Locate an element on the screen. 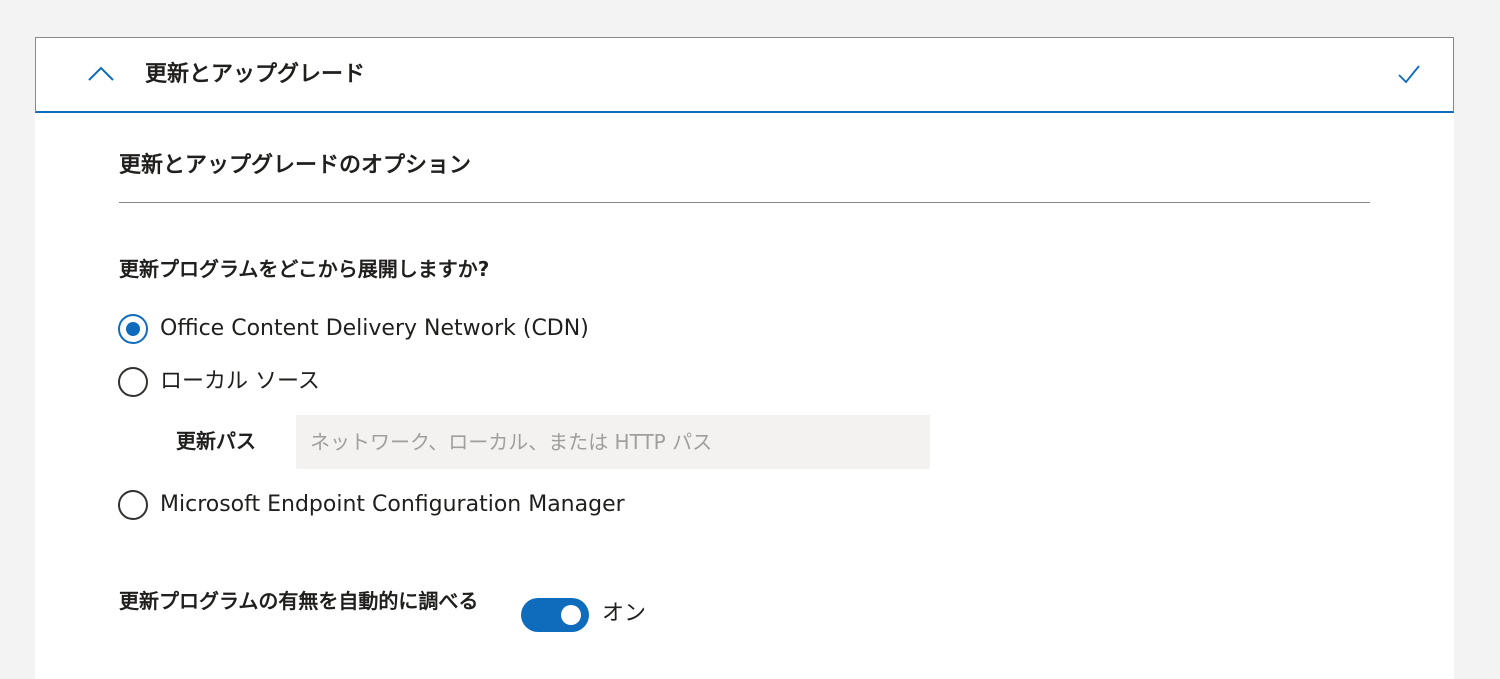 This screenshot has height=679, width=1500. section-divider is located at coordinates (744, 202).